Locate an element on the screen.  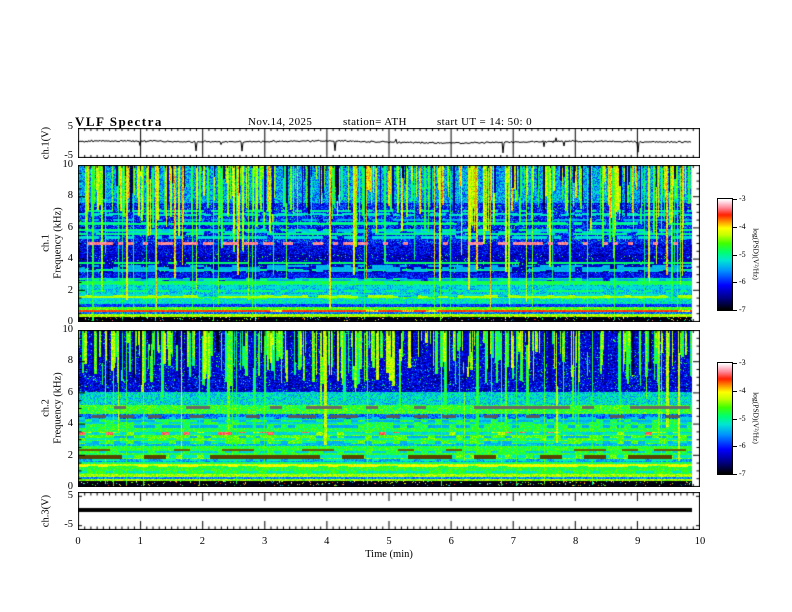
x-tick-label: 3 is located at coordinates (264, 541).